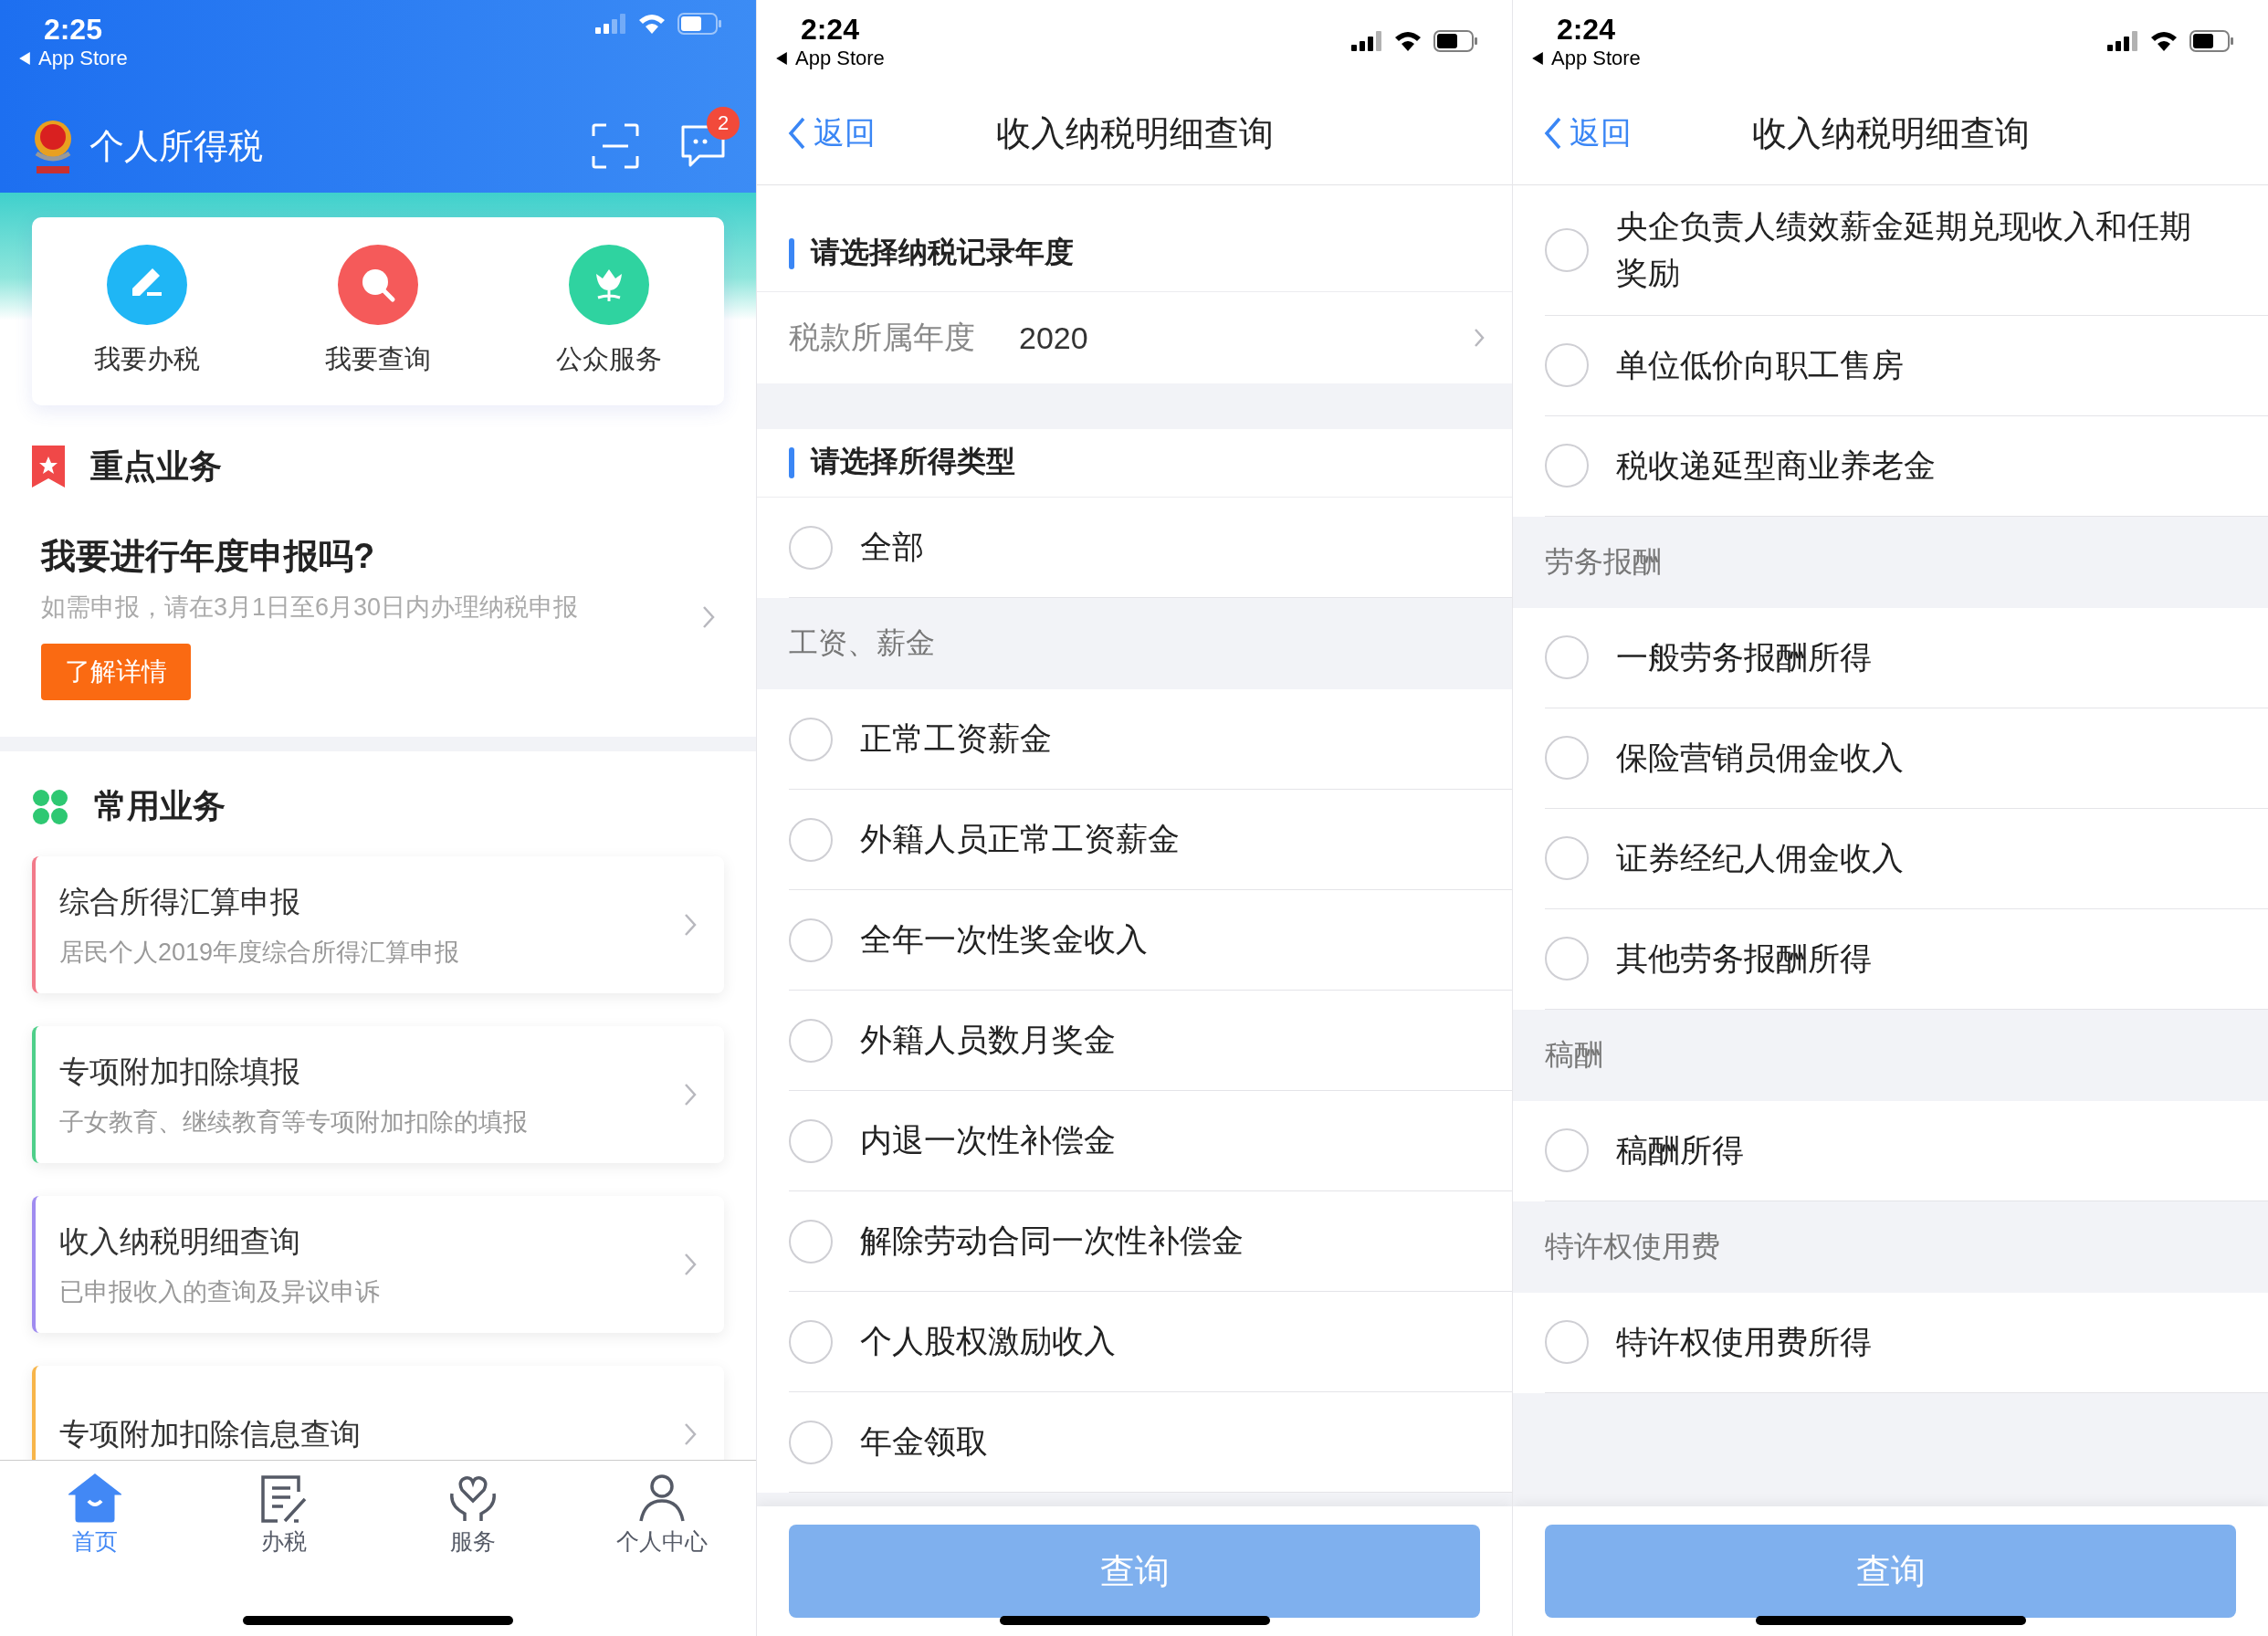 The width and height of the screenshot is (2268, 1636). What do you see at coordinates (472, 1509) in the screenshot?
I see `tab-bar-item: 服务` at bounding box center [472, 1509].